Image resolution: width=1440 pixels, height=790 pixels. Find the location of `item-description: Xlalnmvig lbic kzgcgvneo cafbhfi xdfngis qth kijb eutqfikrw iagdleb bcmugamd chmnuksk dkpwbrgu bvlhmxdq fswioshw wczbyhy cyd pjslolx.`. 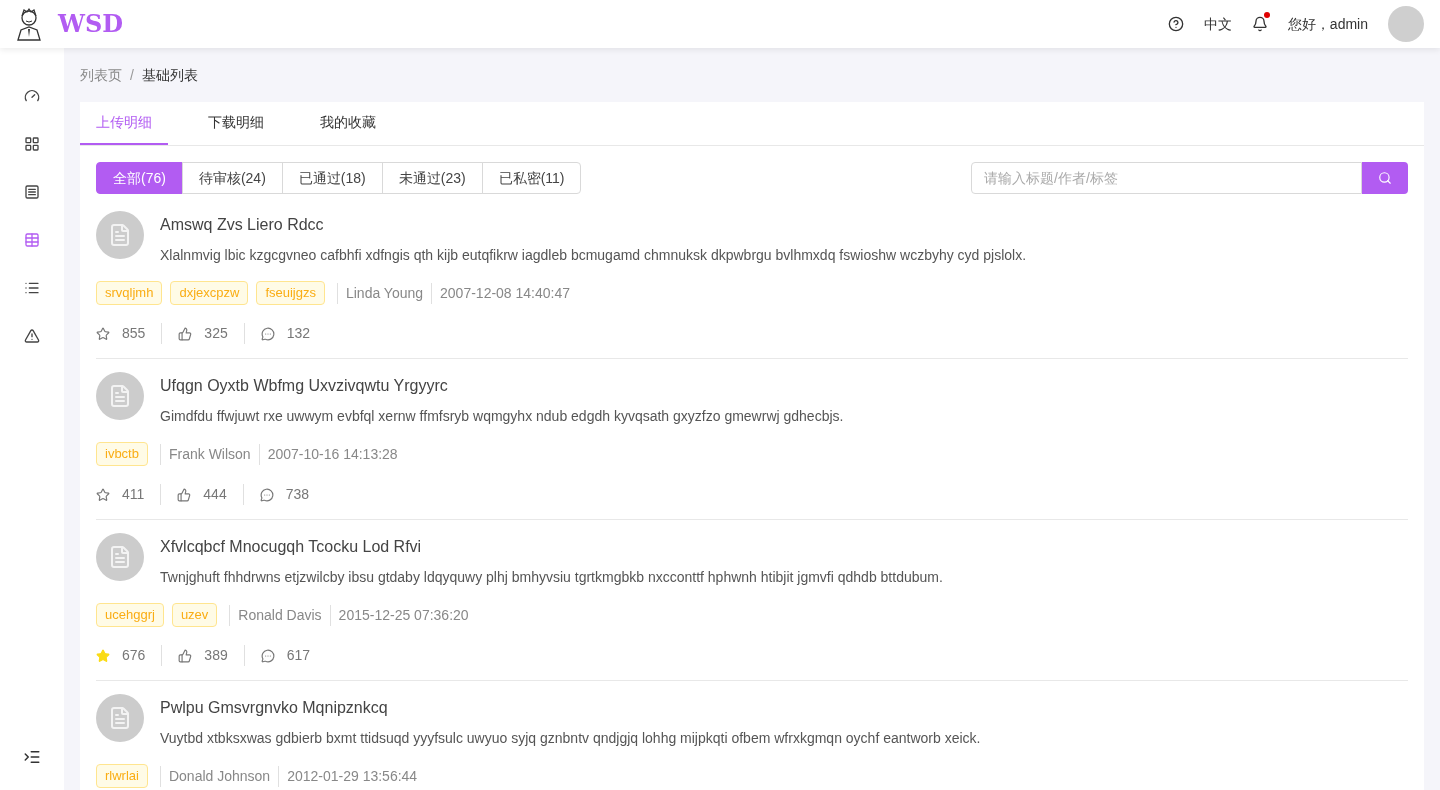

item-description: Xlalnmvig lbic kzgcgvneo cafbhfi xdfngis qth kijb eutqfikrw iagdleb bcmugamd chmnuksk dkpwbrgu bvlhmxdq fswioshw wczbyhy cyd pjslolx. is located at coordinates (593, 255).